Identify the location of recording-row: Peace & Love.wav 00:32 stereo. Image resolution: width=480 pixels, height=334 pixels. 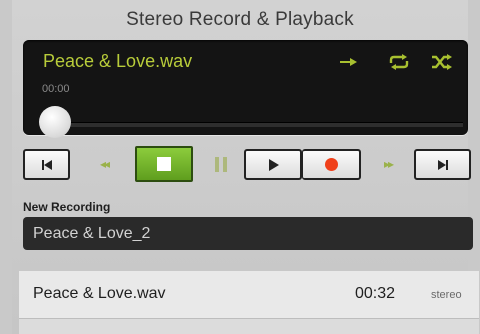
(249, 295).